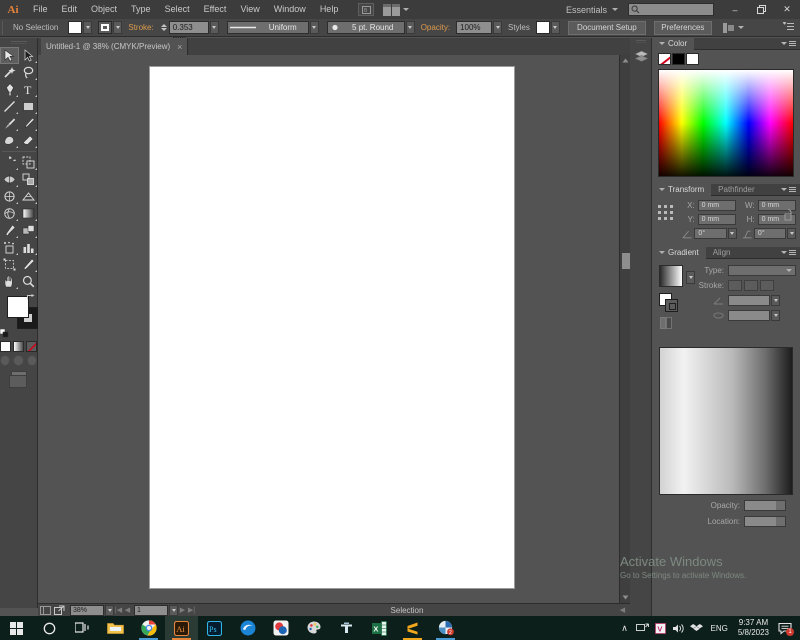 The width and height of the screenshot is (800, 640). I want to click on rectangle-tool, so click(28, 106).